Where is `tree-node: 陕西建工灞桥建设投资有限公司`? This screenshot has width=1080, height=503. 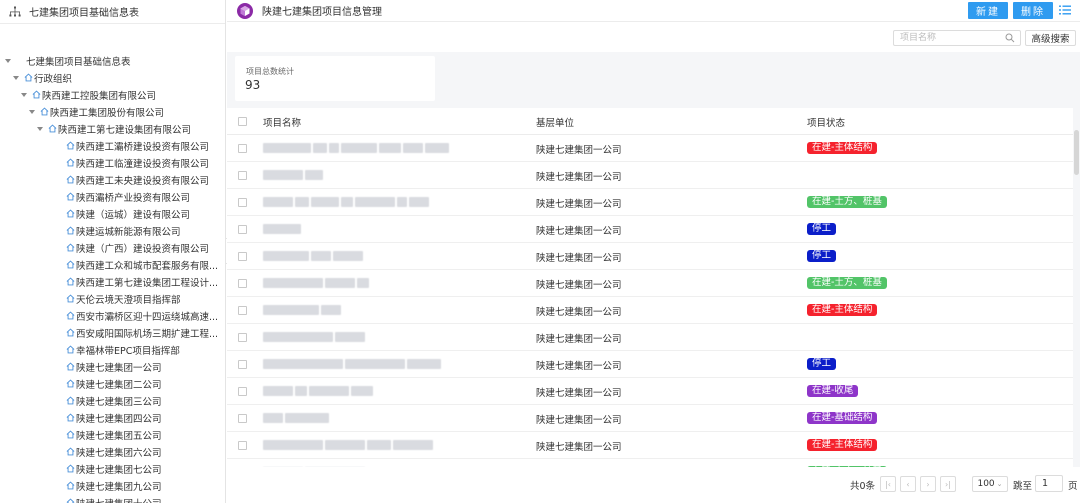
tree-node: 陕西建工灞桥建设投资有限公司 is located at coordinates (137, 145).